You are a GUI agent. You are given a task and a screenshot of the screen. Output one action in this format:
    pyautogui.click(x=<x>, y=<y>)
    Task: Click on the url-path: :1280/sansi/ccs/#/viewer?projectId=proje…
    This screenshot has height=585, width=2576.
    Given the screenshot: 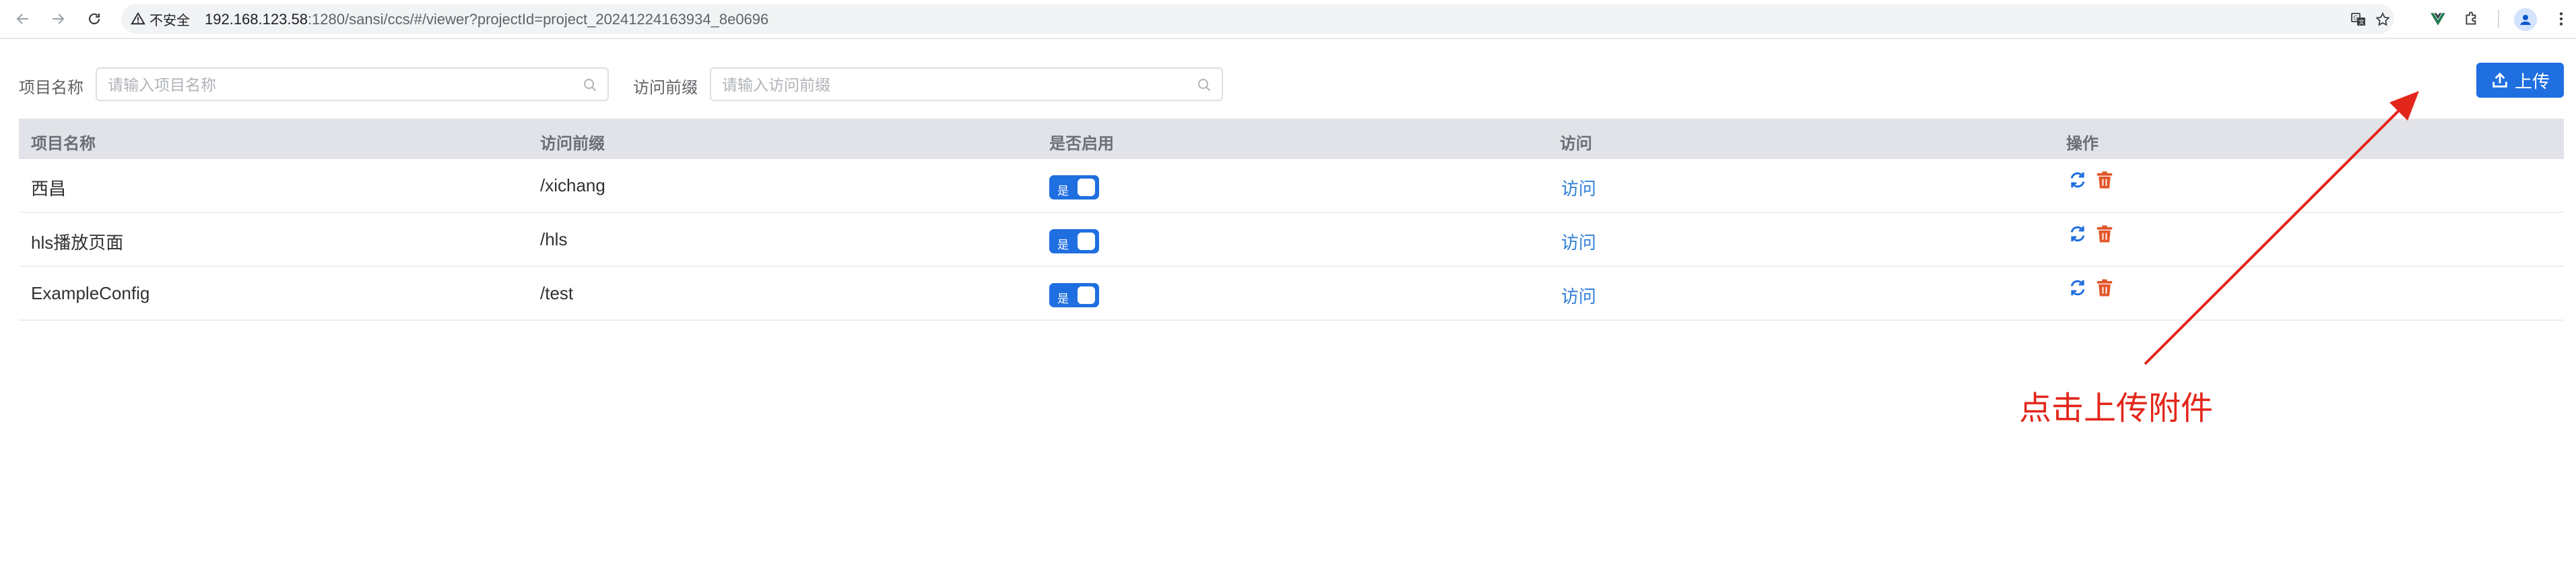 What is the action you would take?
    pyautogui.click(x=538, y=19)
    